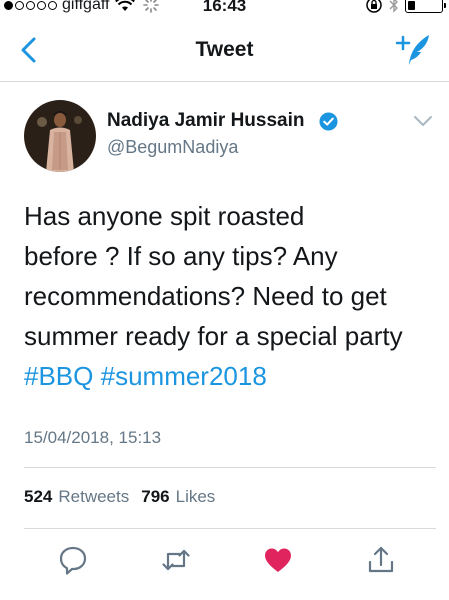  I want to click on battery-icon, so click(425, 6).